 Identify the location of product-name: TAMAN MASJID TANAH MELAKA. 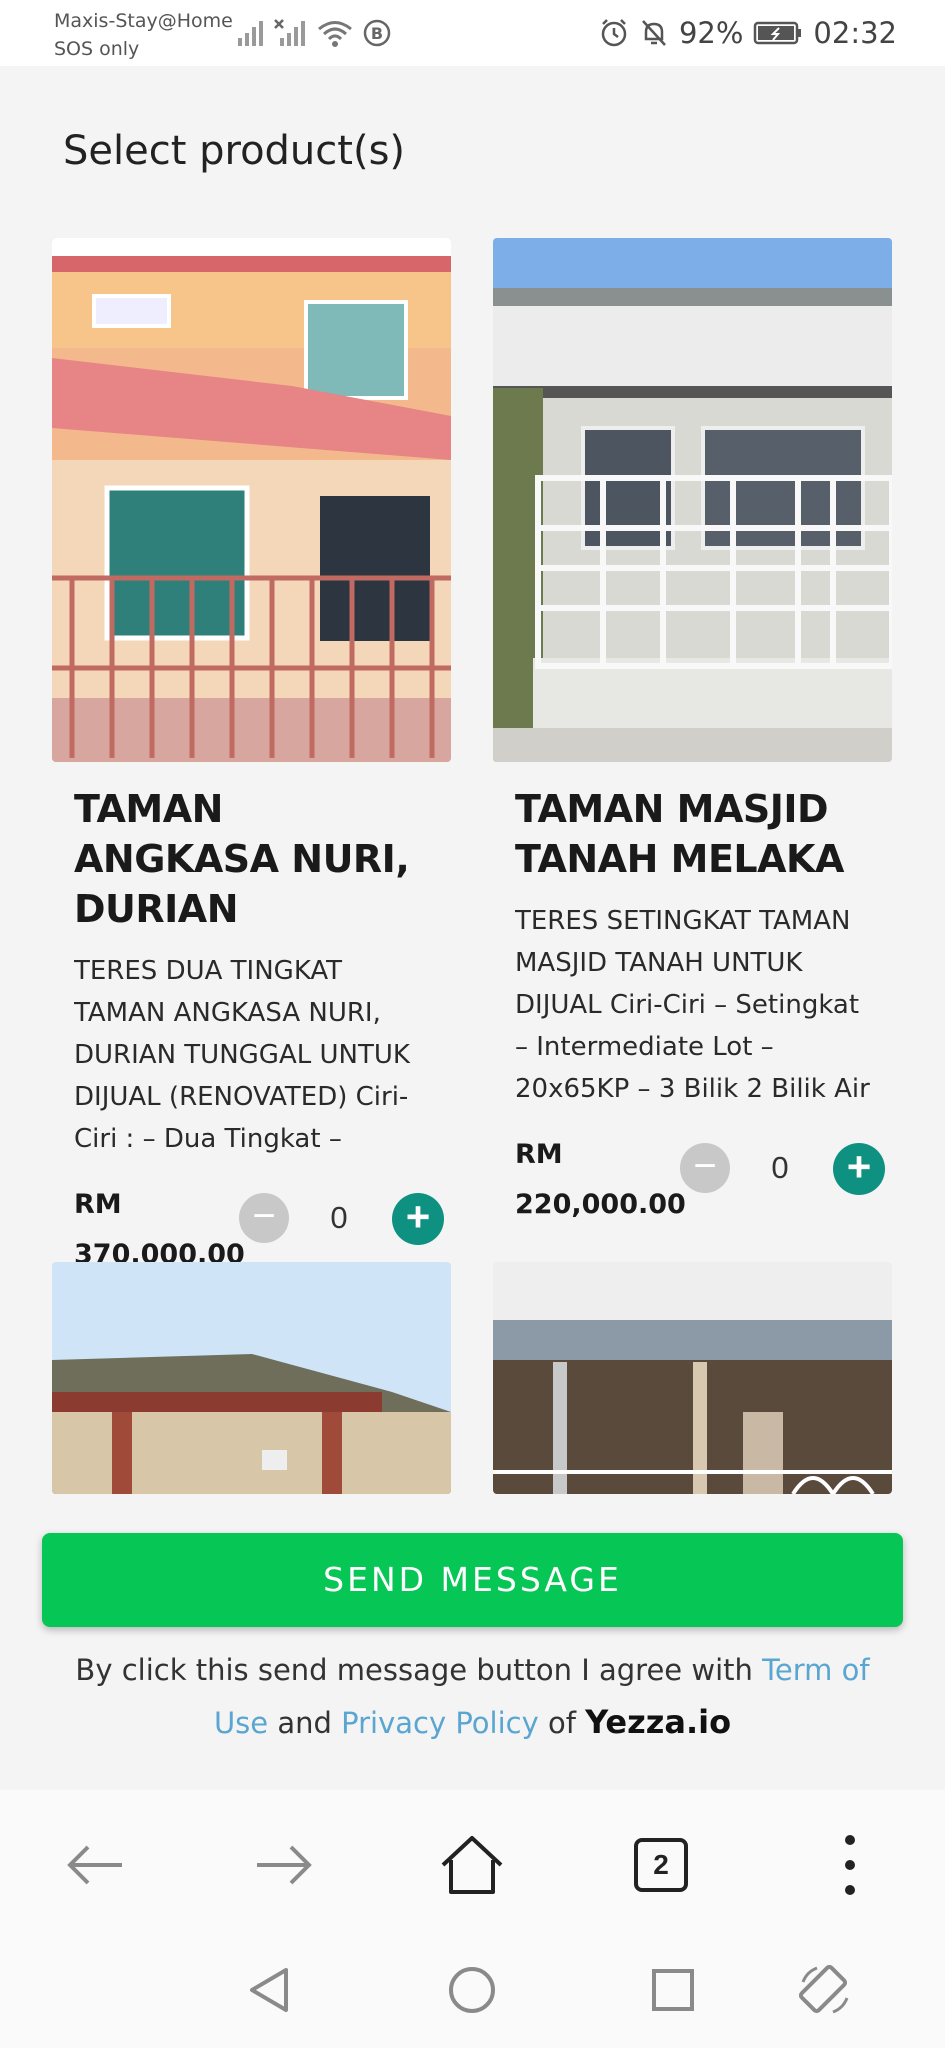
(692, 834).